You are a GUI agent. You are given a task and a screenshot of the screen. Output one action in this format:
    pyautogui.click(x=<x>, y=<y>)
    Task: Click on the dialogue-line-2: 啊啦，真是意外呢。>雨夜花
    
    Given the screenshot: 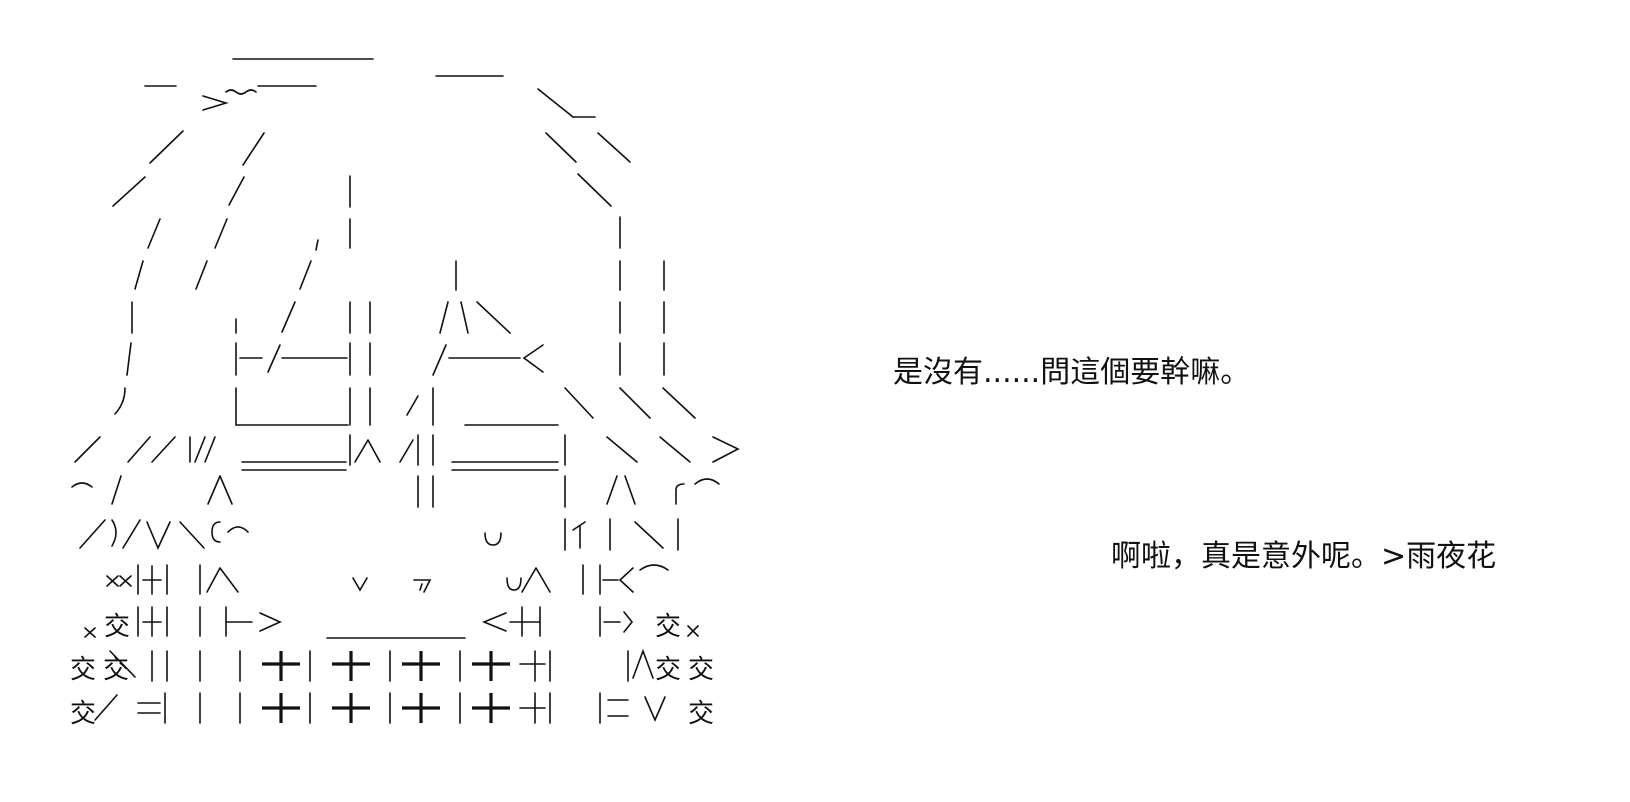 What is the action you would take?
    pyautogui.click(x=1304, y=556)
    